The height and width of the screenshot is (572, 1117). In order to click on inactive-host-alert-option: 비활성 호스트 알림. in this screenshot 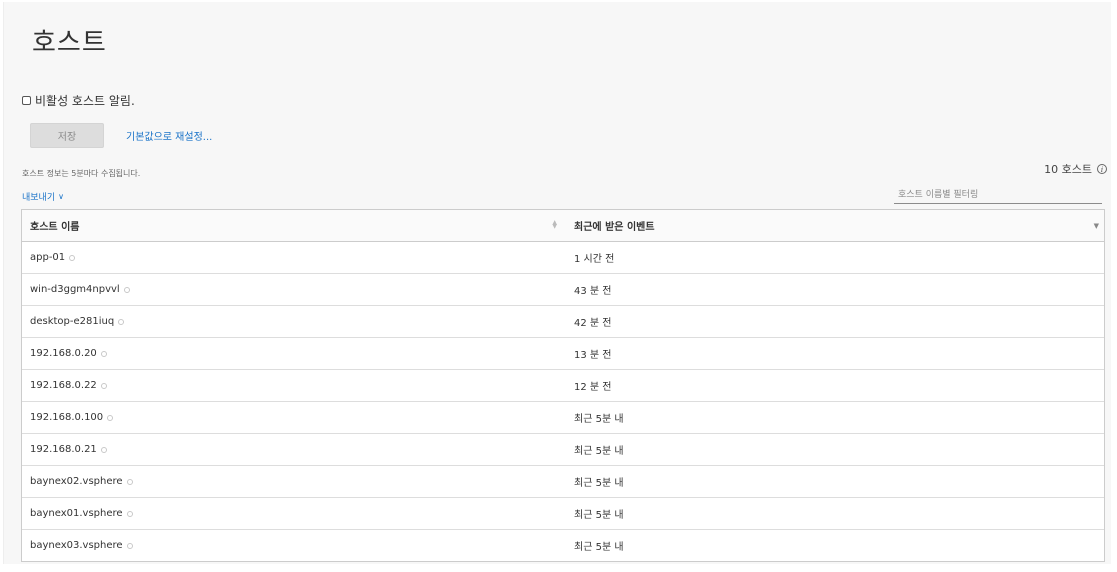, I will do `click(78, 100)`.